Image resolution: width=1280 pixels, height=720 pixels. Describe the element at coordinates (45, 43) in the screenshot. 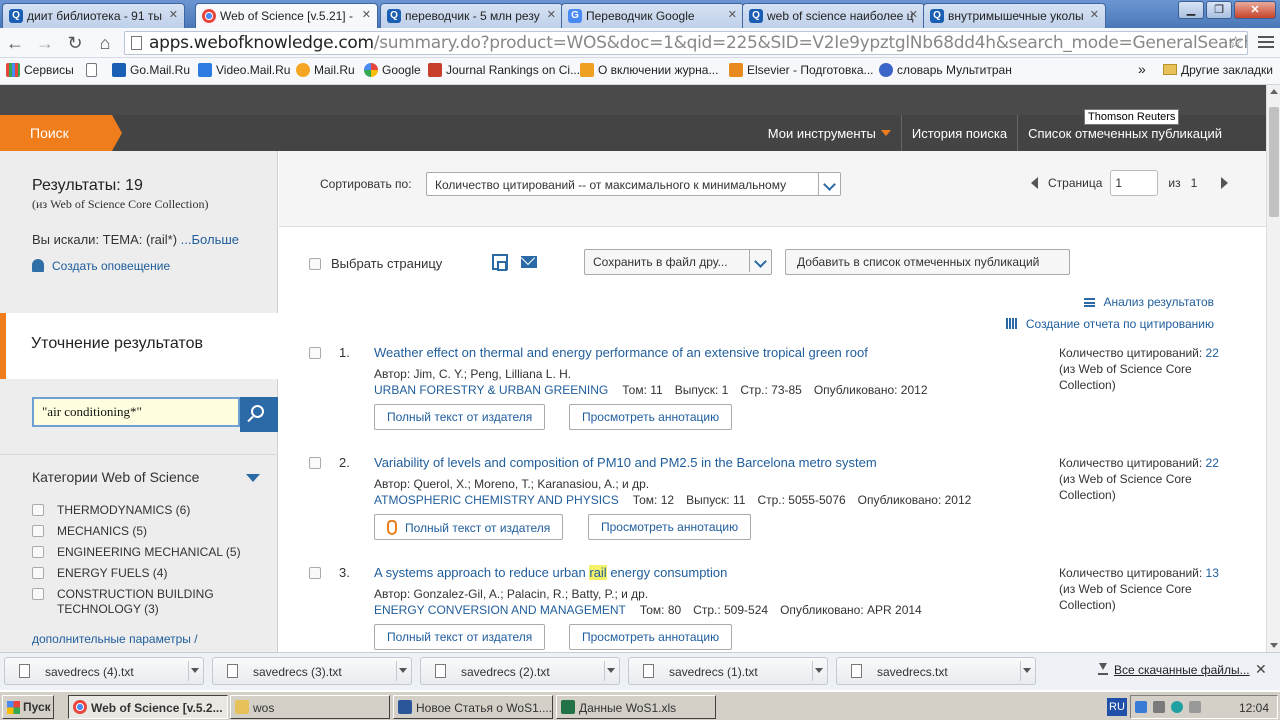

I see `forward-icon: →` at that location.